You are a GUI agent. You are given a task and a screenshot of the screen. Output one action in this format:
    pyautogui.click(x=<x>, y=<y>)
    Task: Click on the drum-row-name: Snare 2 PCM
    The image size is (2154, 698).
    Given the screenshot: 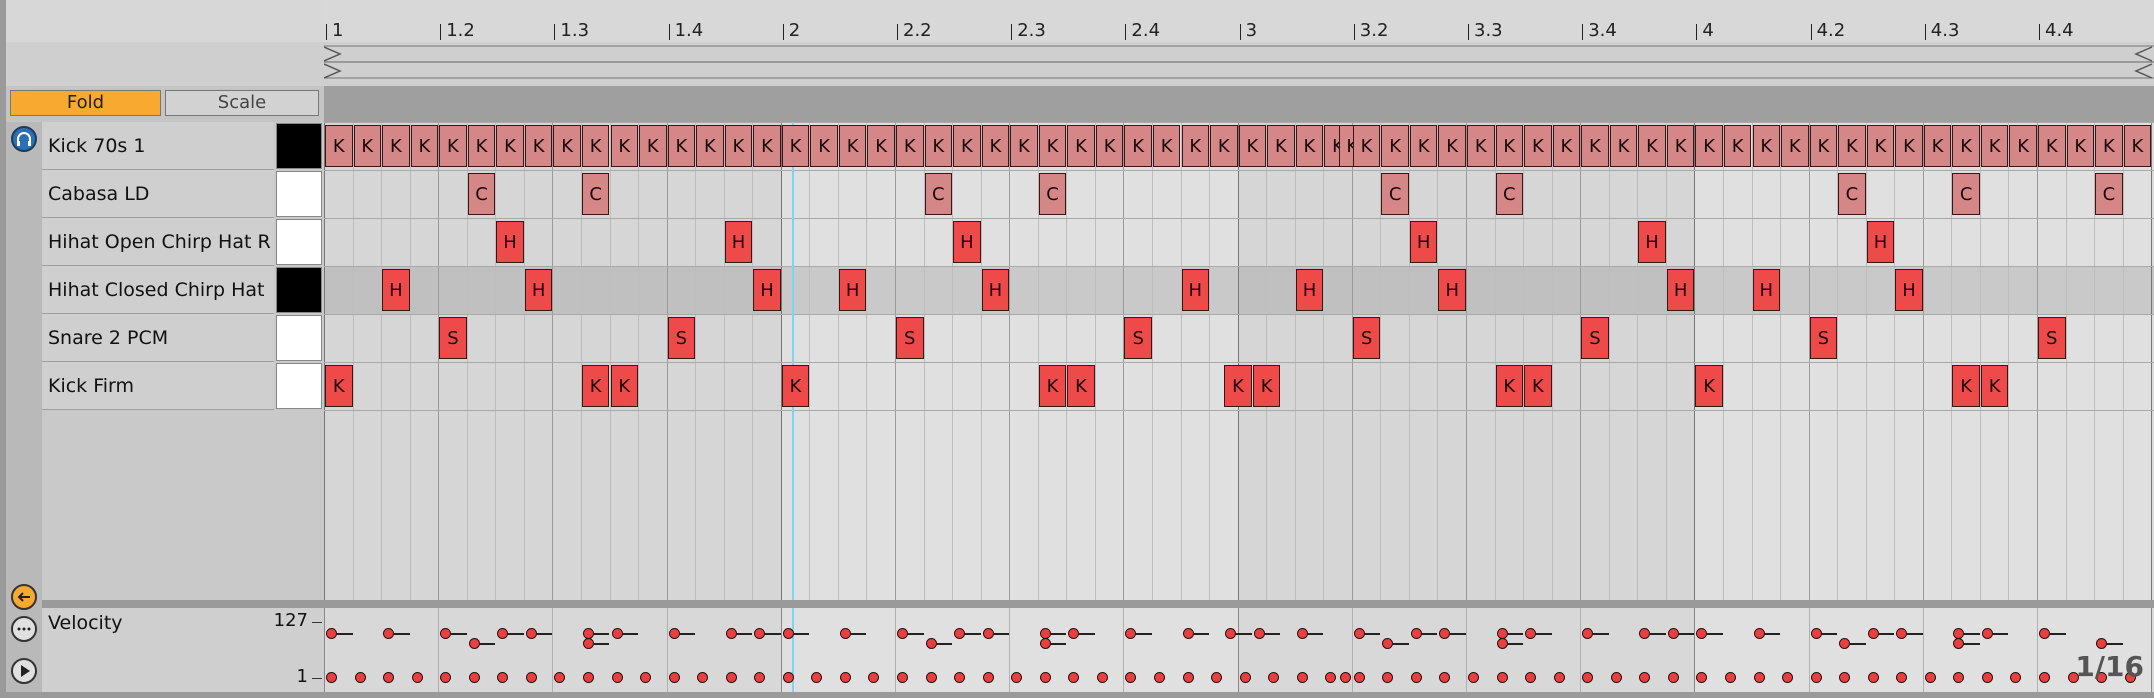 What is the action you would take?
    pyautogui.click(x=158, y=338)
    